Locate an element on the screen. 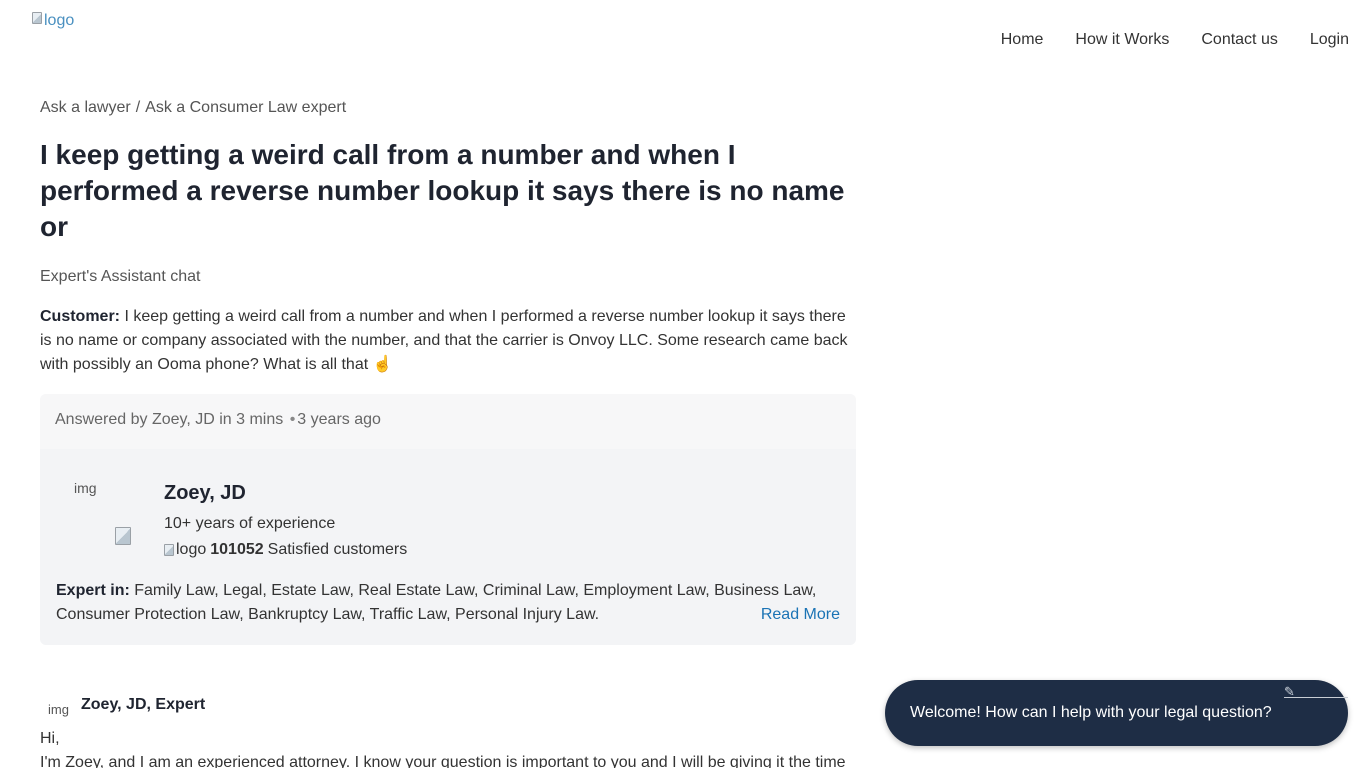 This screenshot has height=768, width=1366. avatar: img is located at coordinates (55, 705).